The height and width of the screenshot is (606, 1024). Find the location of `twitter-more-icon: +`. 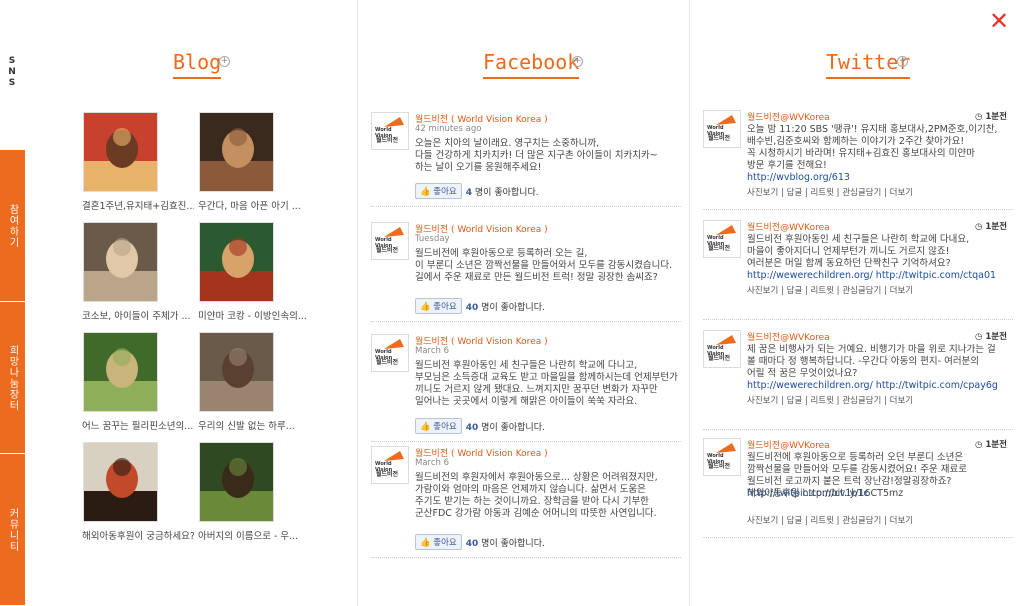

twitter-more-icon: + is located at coordinates (902, 61).